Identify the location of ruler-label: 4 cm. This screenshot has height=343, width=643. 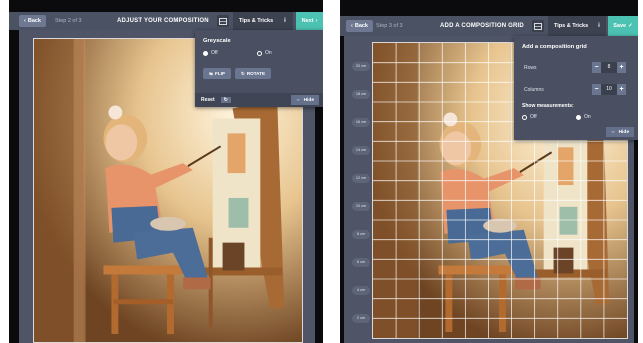
(361, 290).